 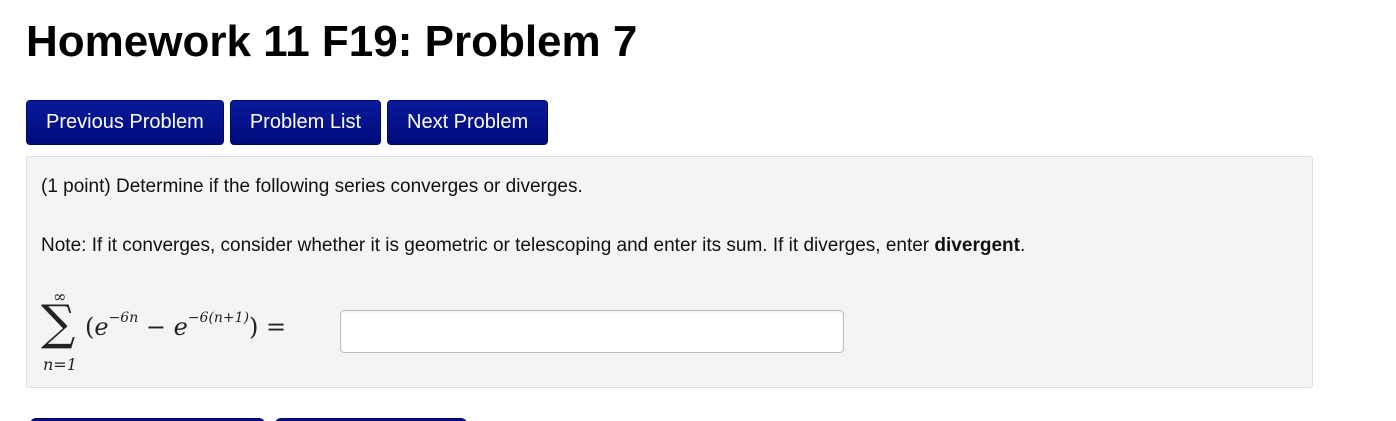 What do you see at coordinates (125, 122) in the screenshot?
I see `previous-problem-button: Previous Problem` at bounding box center [125, 122].